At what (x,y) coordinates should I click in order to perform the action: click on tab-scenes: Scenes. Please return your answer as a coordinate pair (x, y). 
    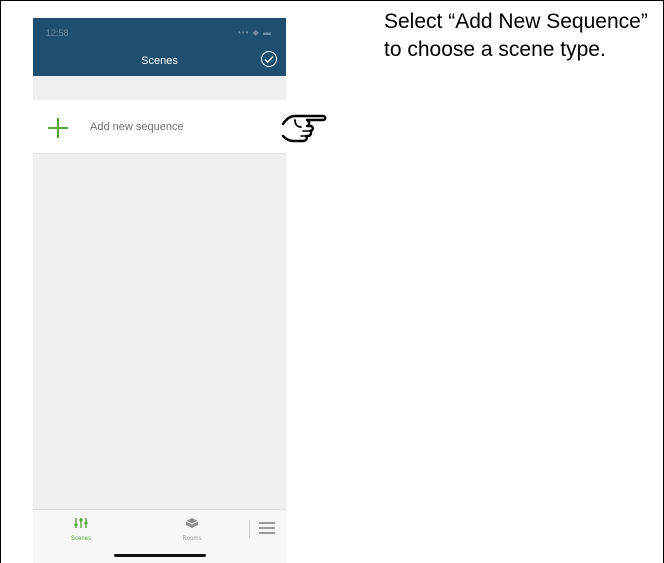
    Looking at the image, I should click on (81, 529).